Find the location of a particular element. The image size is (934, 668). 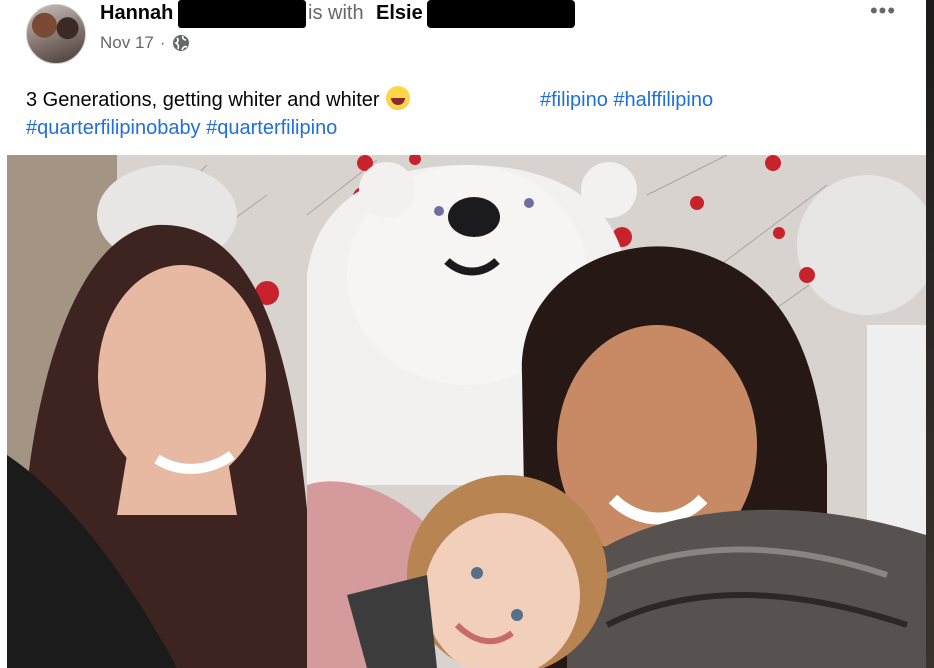

laughing-emoji-icon is located at coordinates (397, 98).